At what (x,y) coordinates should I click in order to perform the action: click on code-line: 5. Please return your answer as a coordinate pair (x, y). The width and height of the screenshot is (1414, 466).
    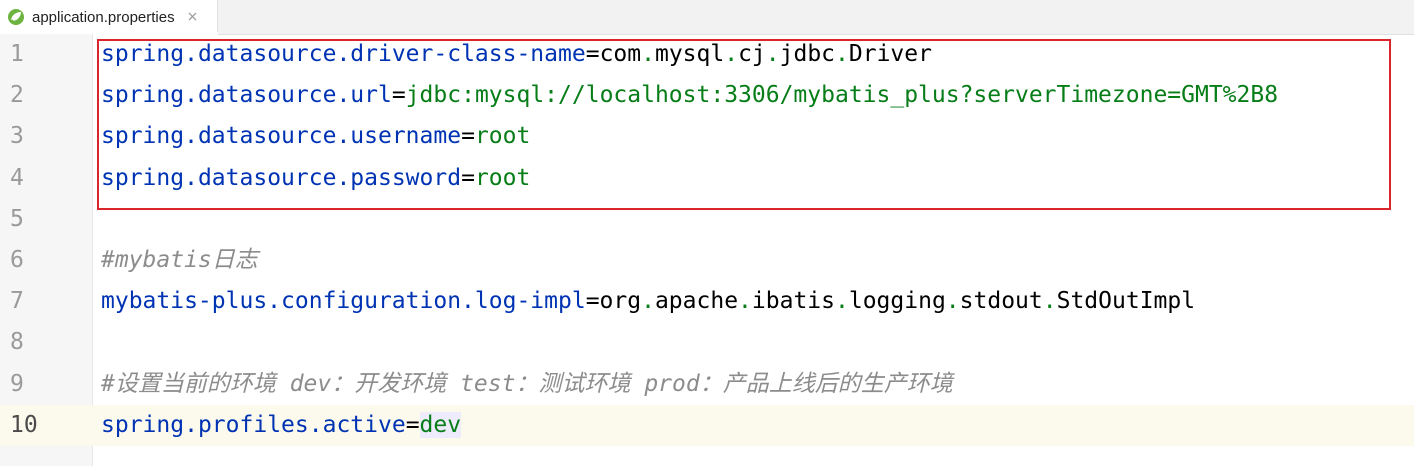
    Looking at the image, I should click on (707, 219).